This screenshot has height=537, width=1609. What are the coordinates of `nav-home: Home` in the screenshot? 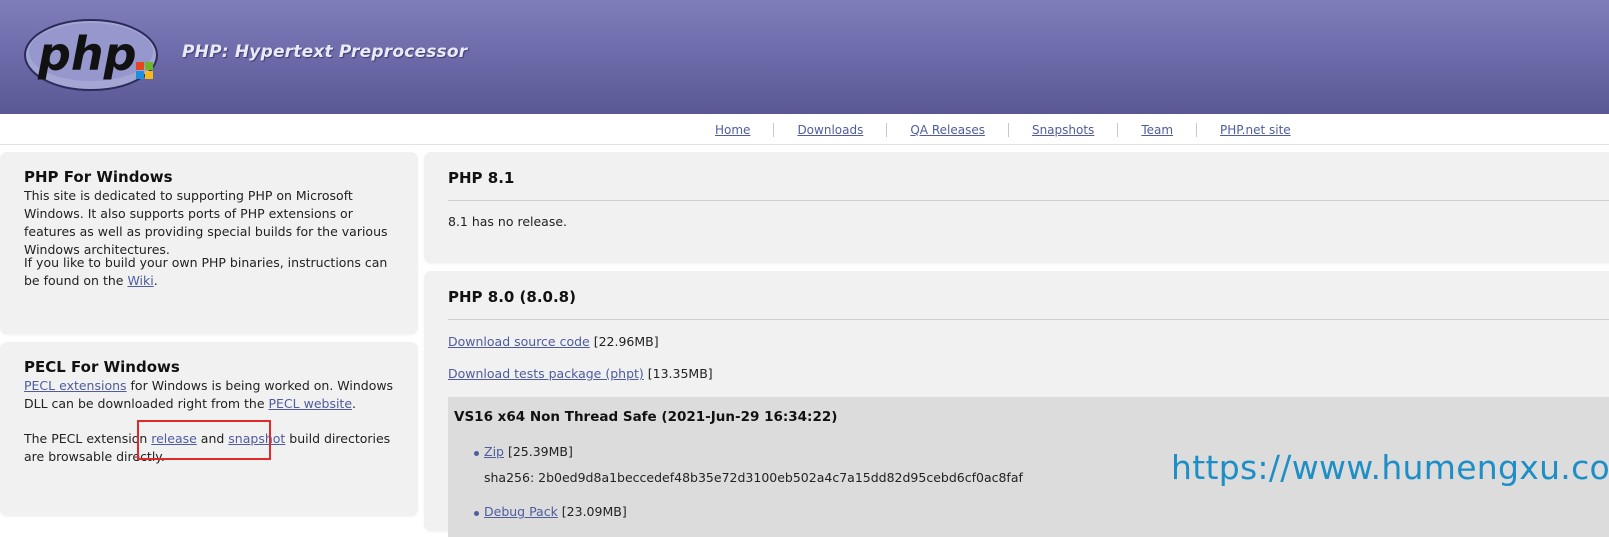 It's located at (732, 130).